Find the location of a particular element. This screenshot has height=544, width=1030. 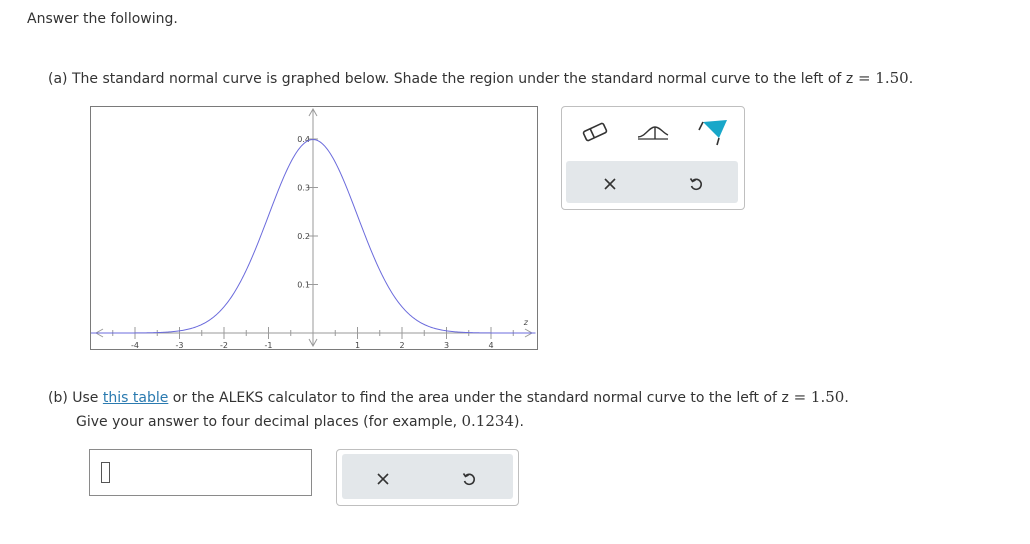

y-tick-label: 0.2 is located at coordinates (303, 236).